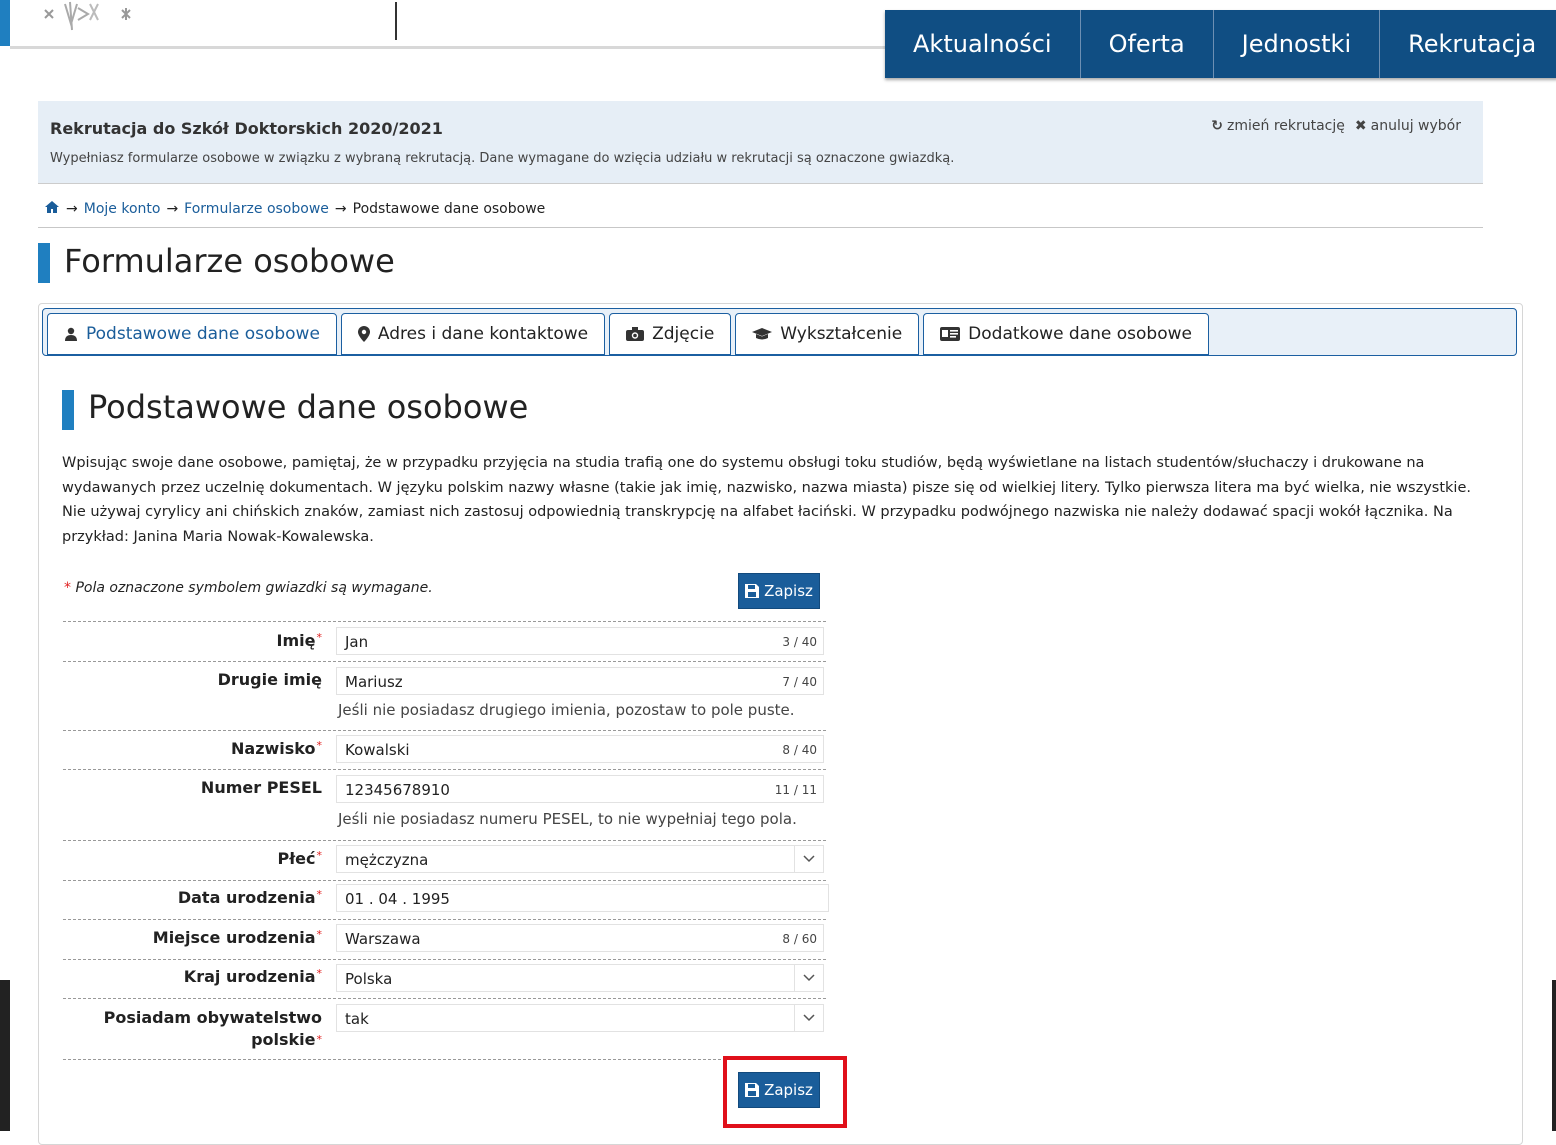  I want to click on tab-dodatkowe-dane: Dodatkowe dane osobowe, so click(1066, 334).